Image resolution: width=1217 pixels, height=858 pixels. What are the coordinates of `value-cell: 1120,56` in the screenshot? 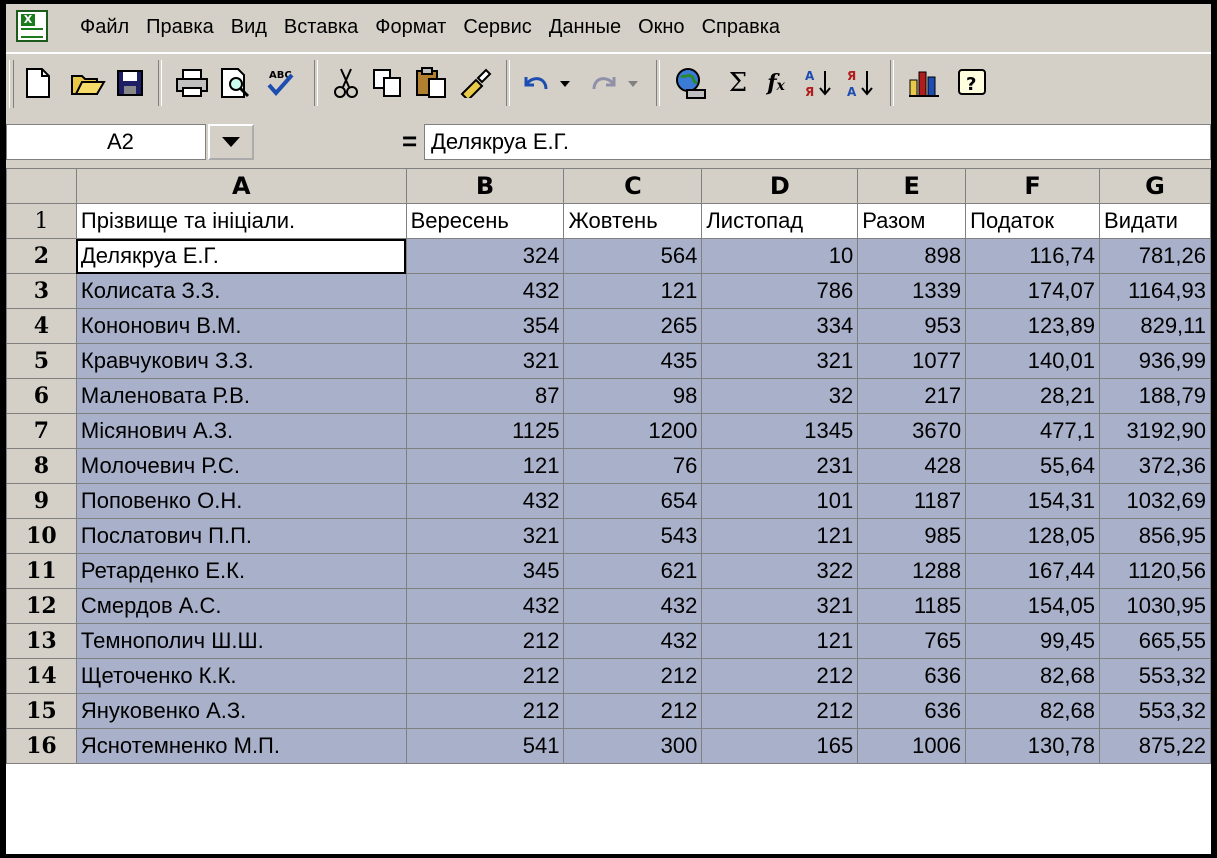 It's located at (1155, 571).